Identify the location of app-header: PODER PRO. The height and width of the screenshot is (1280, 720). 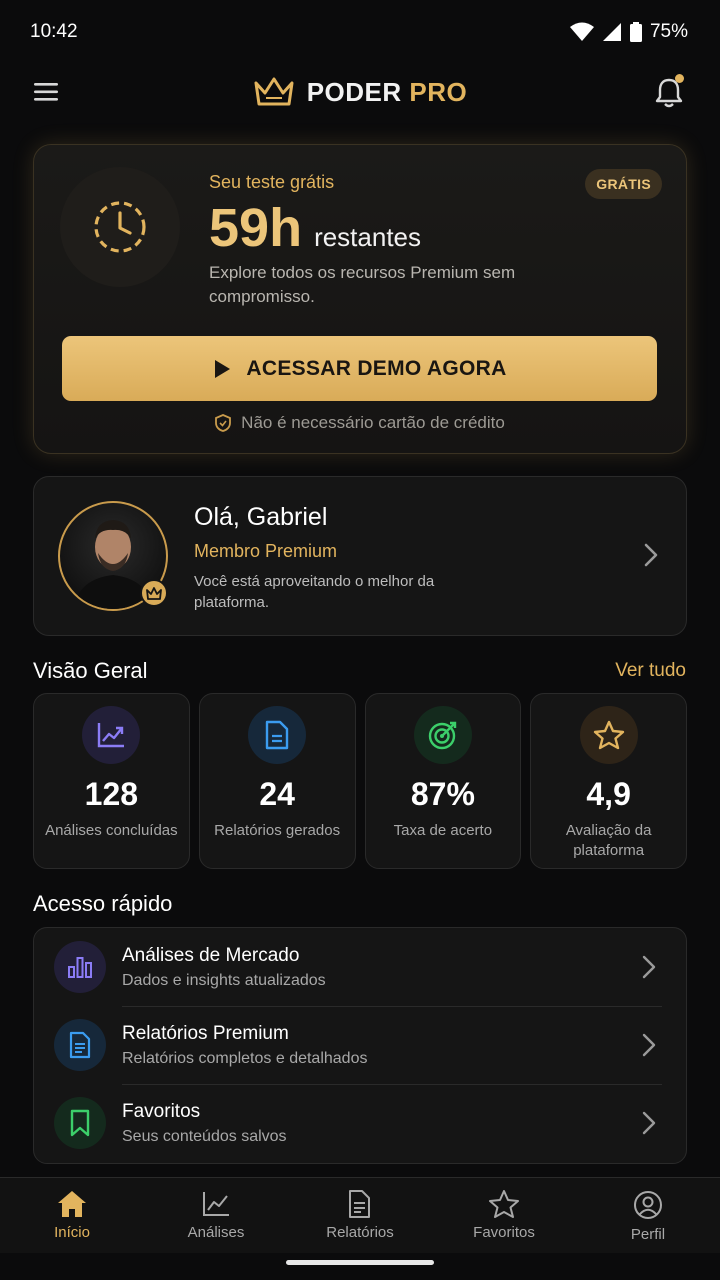
(360, 92).